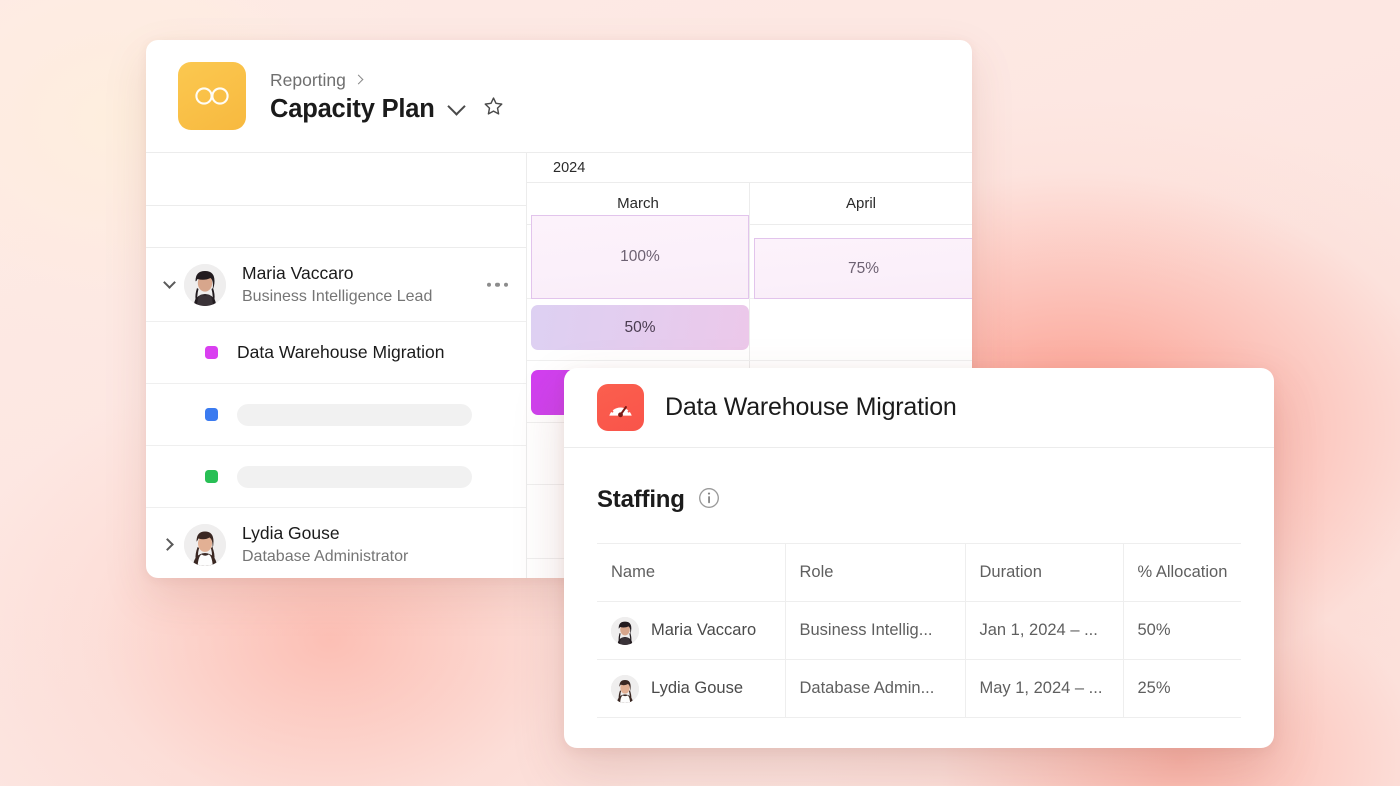 This screenshot has height=786, width=1400. What do you see at coordinates (325, 556) in the screenshot?
I see `person-role: Database Administrator` at bounding box center [325, 556].